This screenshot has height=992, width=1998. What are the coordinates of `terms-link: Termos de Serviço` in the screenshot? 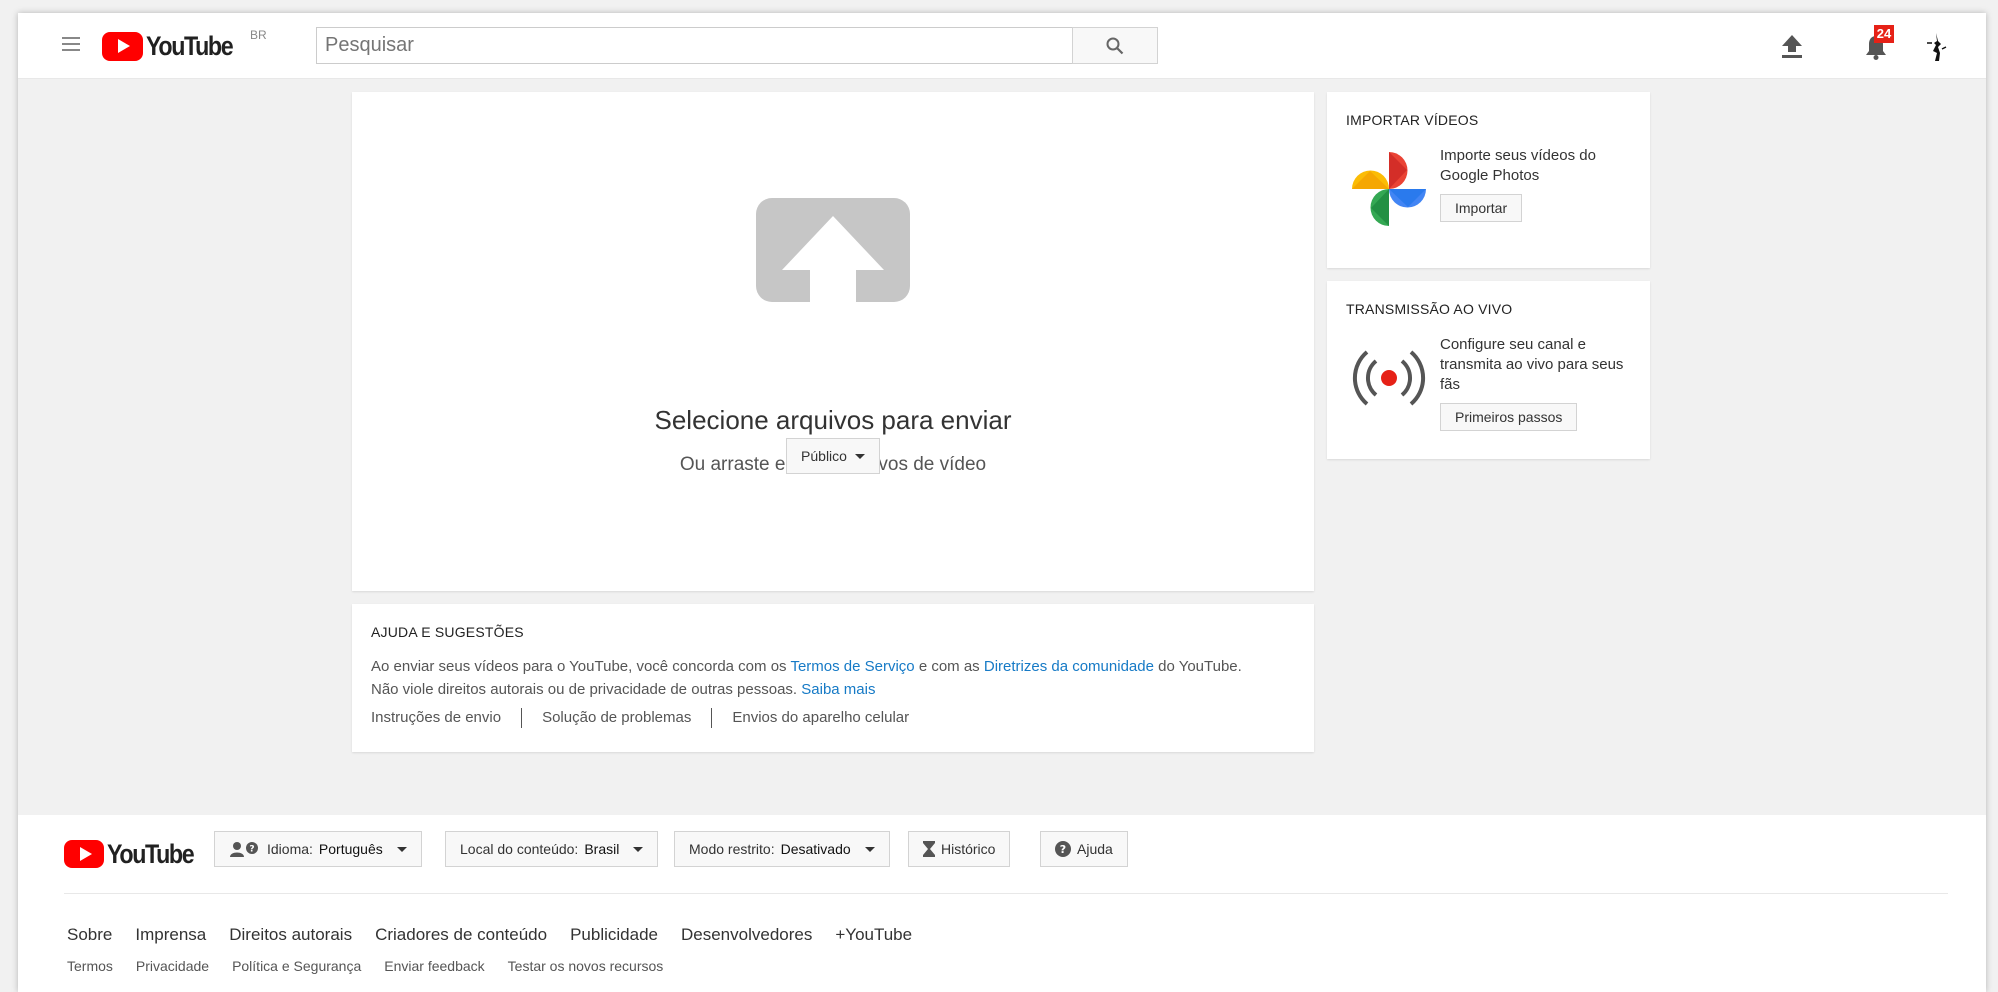 It's located at (852, 666).